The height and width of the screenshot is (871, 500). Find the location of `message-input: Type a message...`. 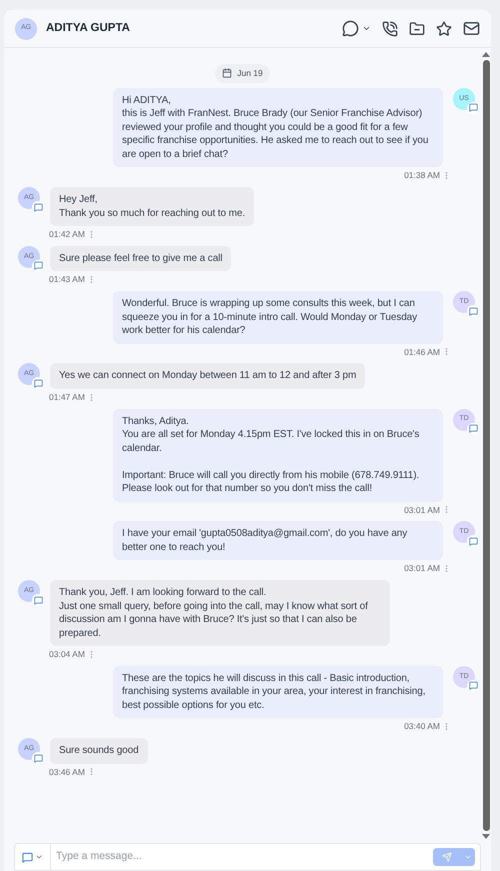

message-input: Type a message... is located at coordinates (242, 857).